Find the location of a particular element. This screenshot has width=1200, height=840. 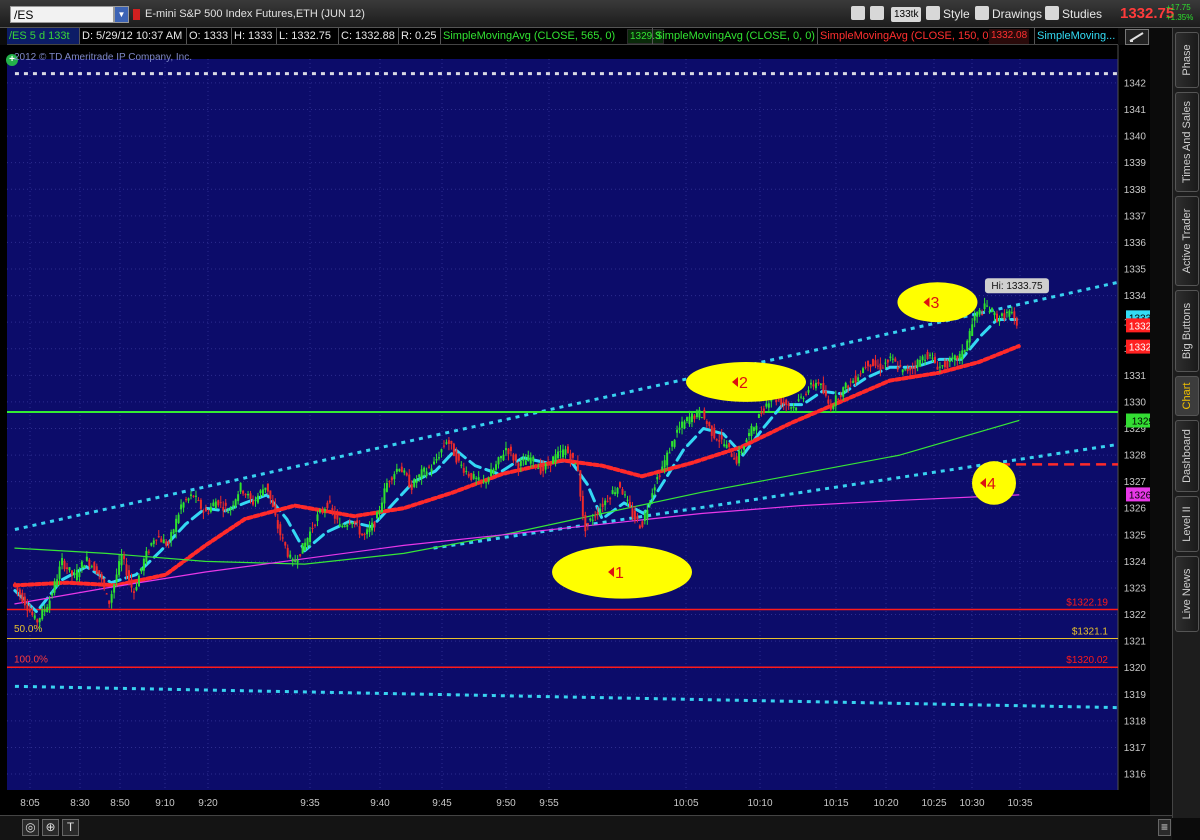

annotation-1: 1 is located at coordinates (622, 572).